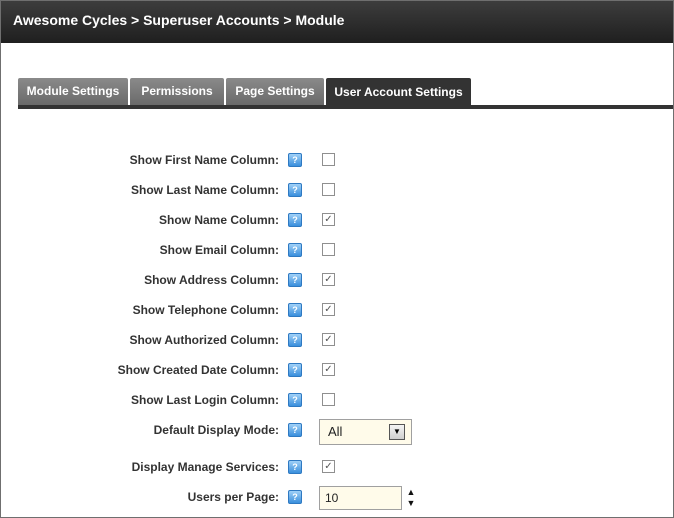 The width and height of the screenshot is (674, 518). Describe the element at coordinates (328, 189) in the screenshot. I see `checkbox-show-last-name` at that location.